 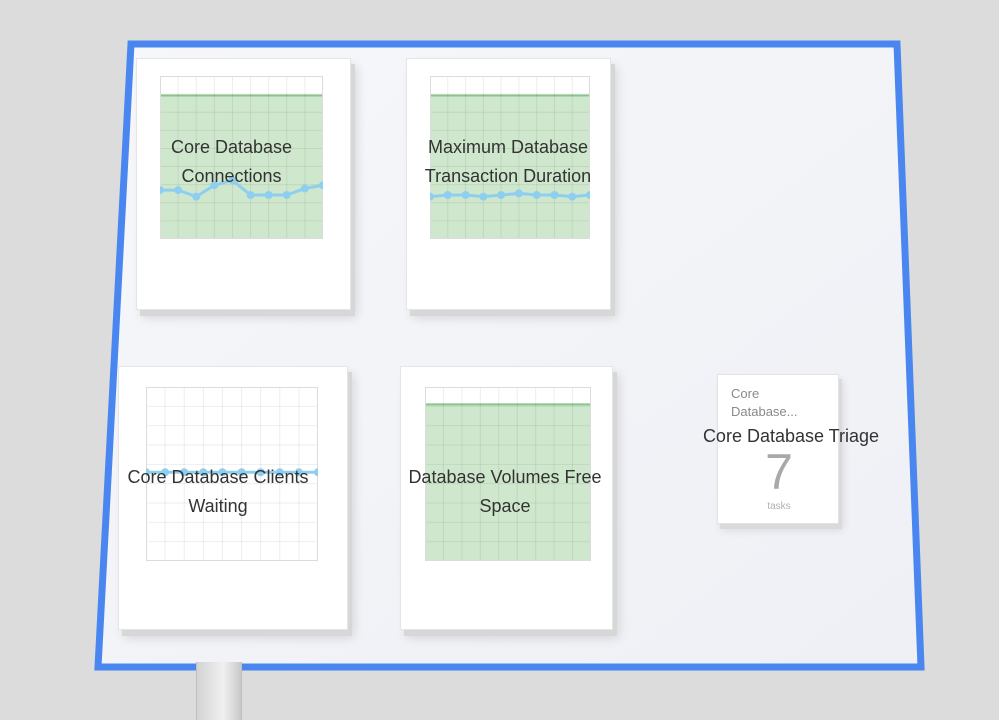 What do you see at coordinates (508, 161) in the screenshot?
I see `chart-title-transaction: Maximum Database Transaction Duration` at bounding box center [508, 161].